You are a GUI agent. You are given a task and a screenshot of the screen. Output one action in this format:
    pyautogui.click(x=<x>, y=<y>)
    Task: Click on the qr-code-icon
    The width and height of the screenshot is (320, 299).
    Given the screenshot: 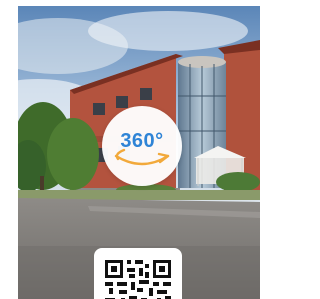 What is the action you would take?
    pyautogui.click(x=138, y=279)
    